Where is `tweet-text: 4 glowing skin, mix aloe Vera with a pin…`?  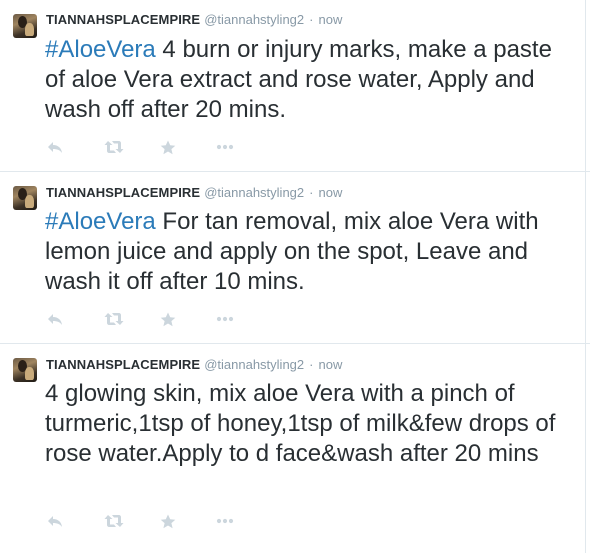 tweet-text: 4 glowing skin, mix aloe Vera with a pin… is located at coordinates (307, 424).